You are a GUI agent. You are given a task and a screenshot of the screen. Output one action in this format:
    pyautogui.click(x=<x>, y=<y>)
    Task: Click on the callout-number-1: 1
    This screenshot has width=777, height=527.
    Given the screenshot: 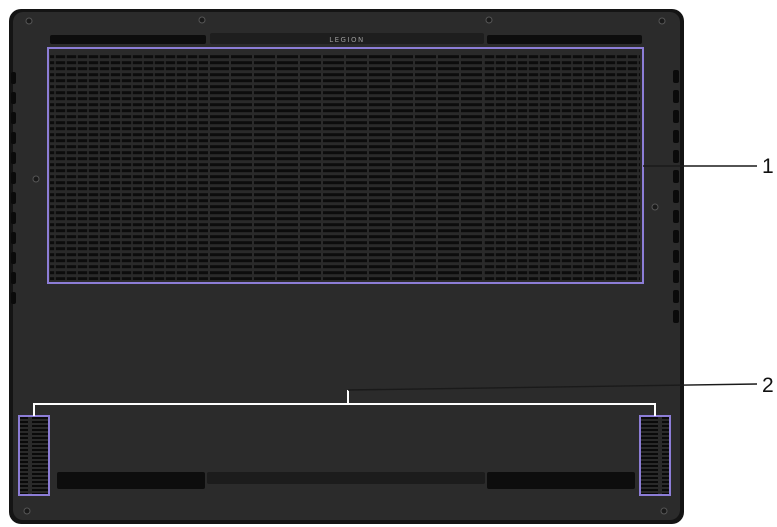 What is the action you would take?
    pyautogui.click(x=768, y=166)
    